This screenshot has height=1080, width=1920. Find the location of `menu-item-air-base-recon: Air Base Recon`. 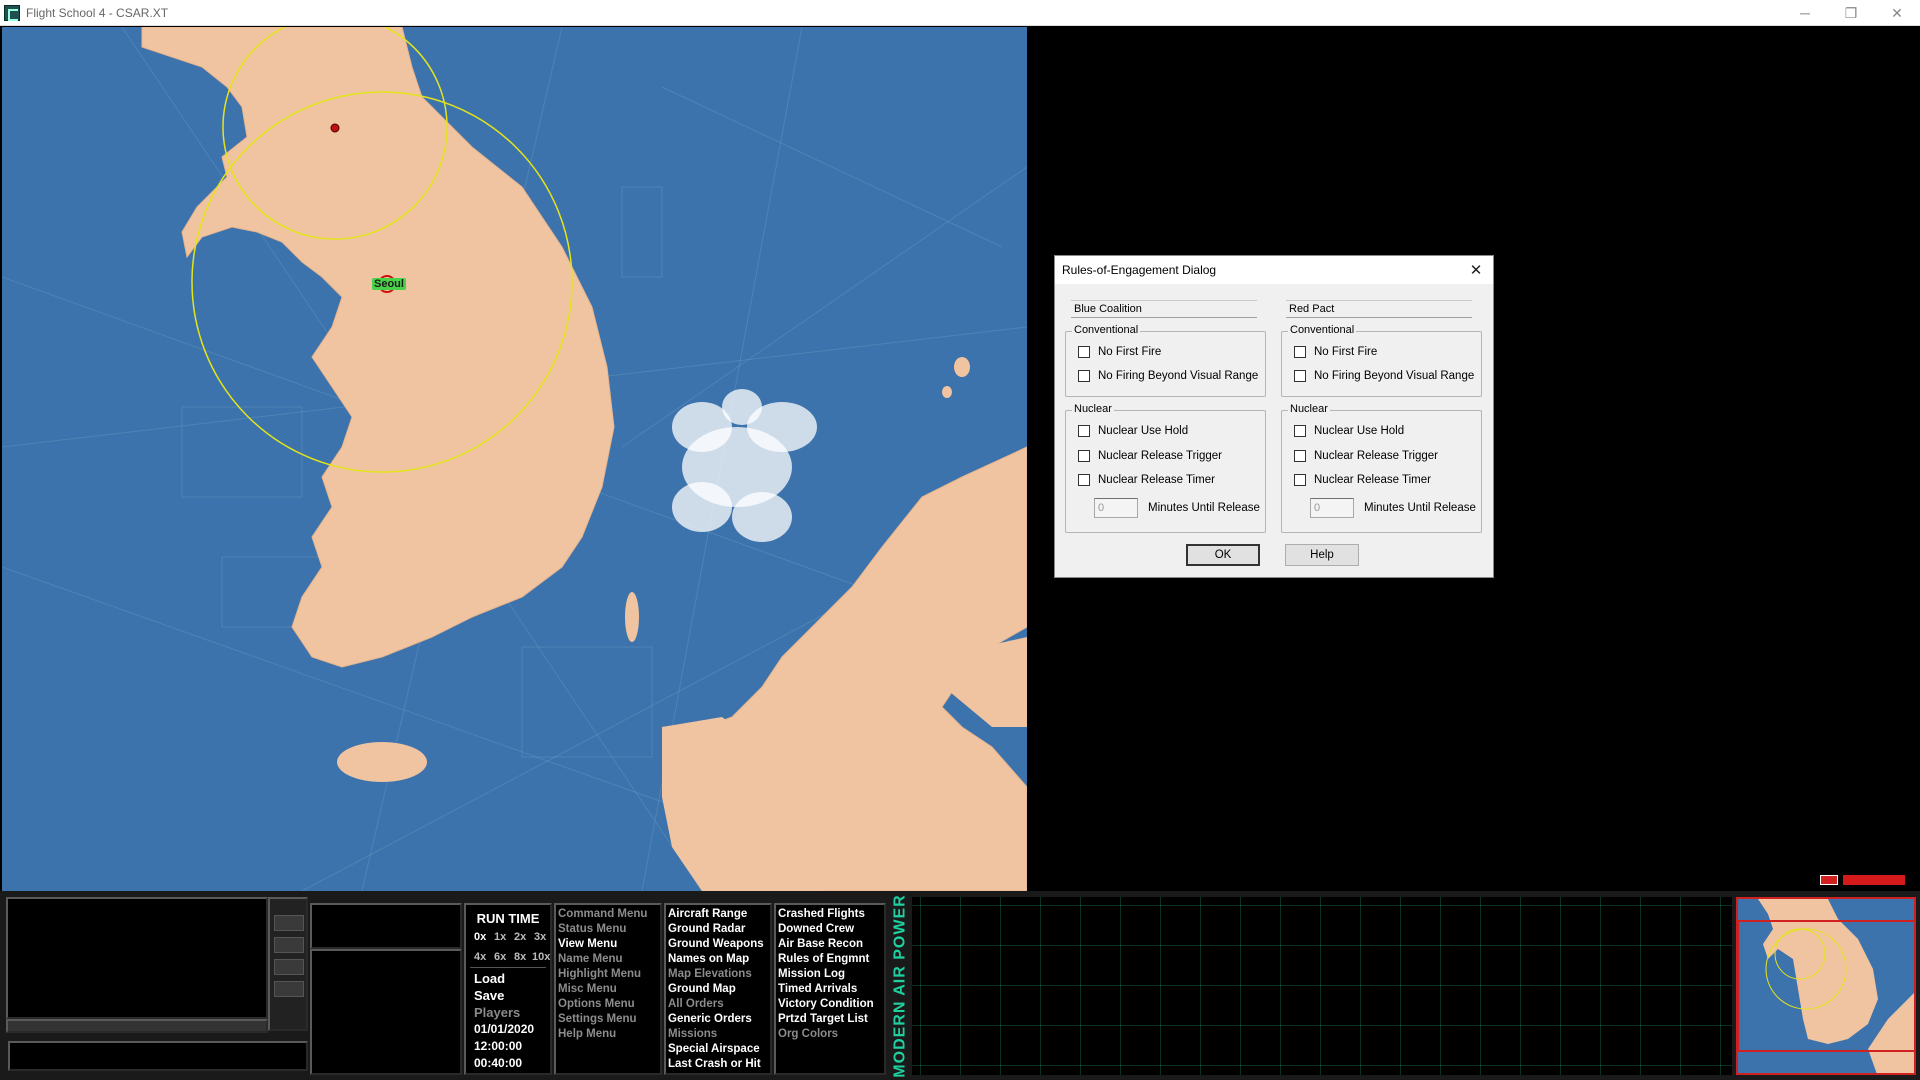

menu-item-air-base-recon: Air Base Recon is located at coordinates (826, 944).